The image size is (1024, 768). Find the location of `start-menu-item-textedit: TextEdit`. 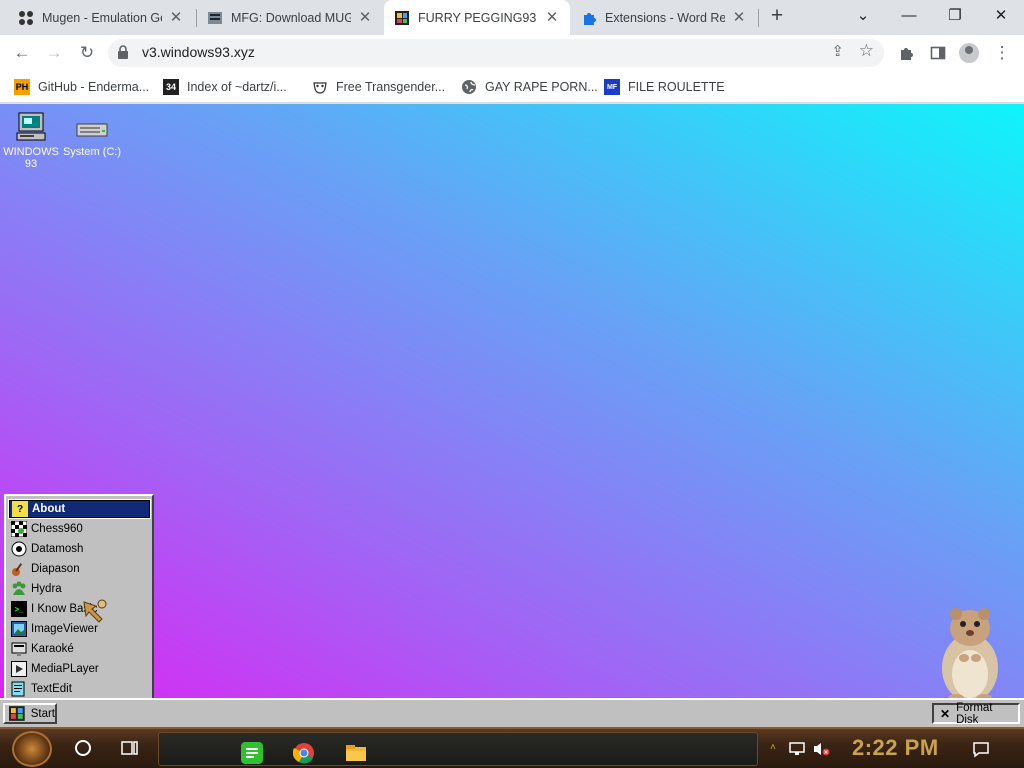

start-menu-item-textedit: TextEdit is located at coordinates (79, 689).